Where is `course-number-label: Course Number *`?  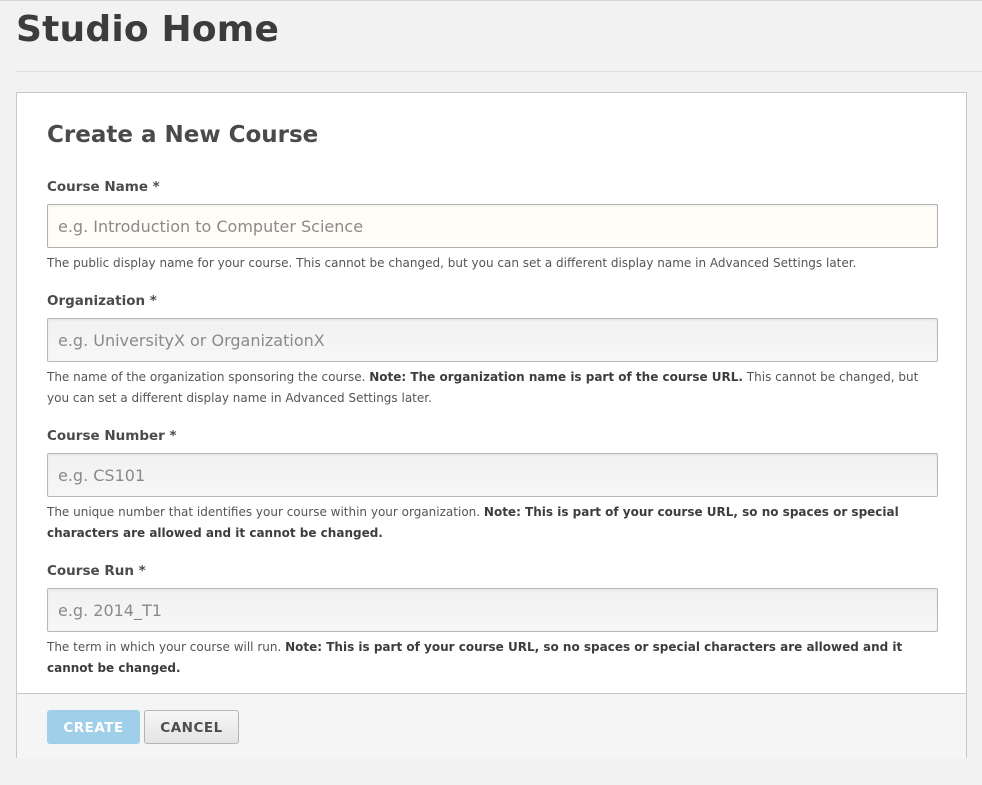
course-number-label: Course Number * is located at coordinates (112, 436).